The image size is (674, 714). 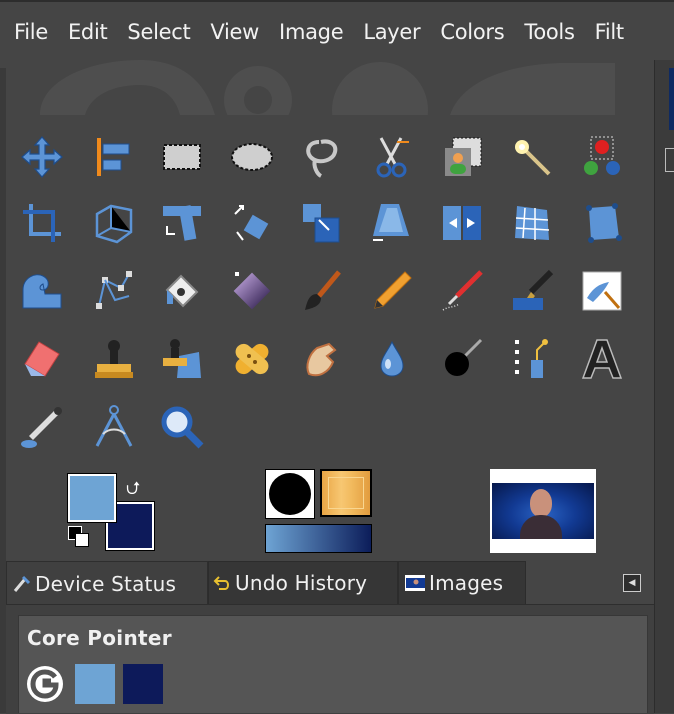 I want to click on bucket-fill-tool-icon, so click(x=182, y=291).